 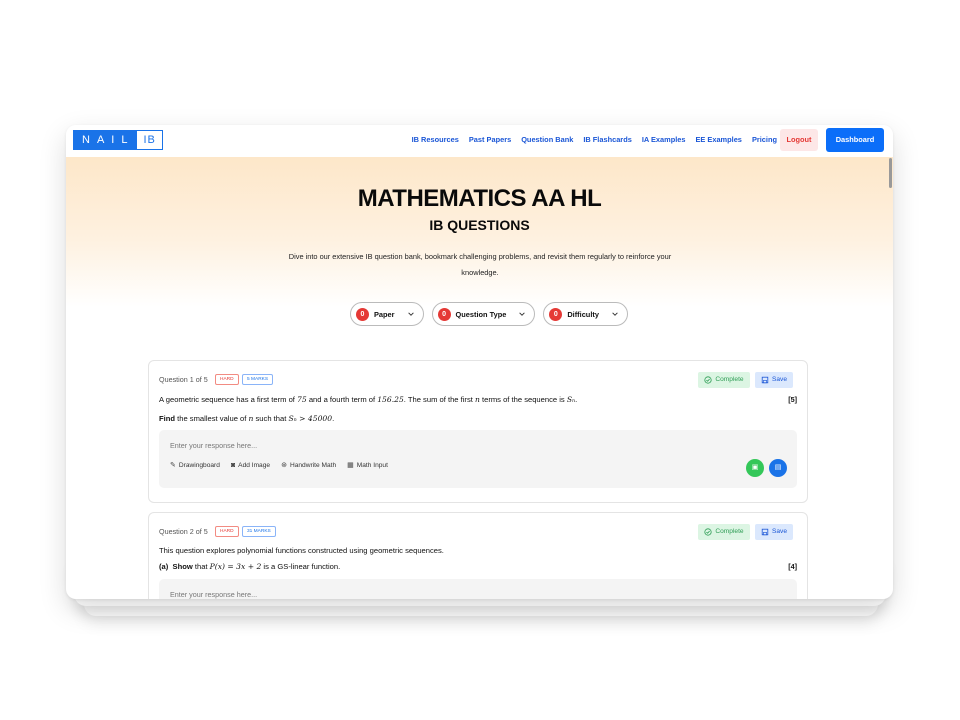 What do you see at coordinates (547, 140) in the screenshot?
I see `nav-link-question-bank: Question Bank` at bounding box center [547, 140].